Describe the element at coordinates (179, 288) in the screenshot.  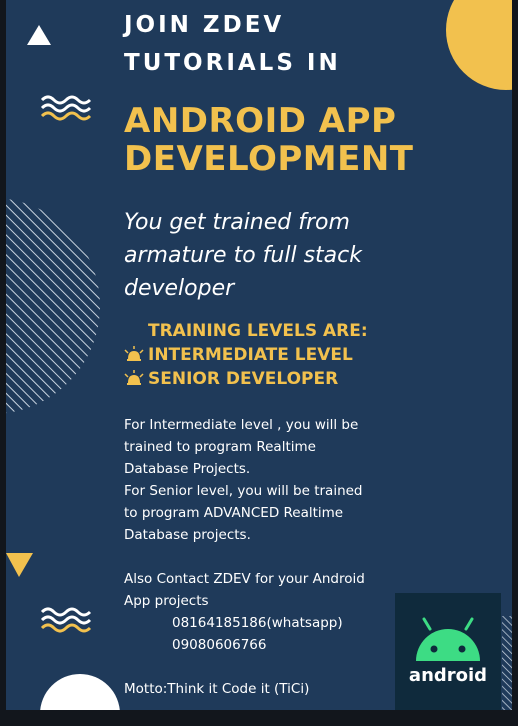
I see `tagline-line-3: developer` at that location.